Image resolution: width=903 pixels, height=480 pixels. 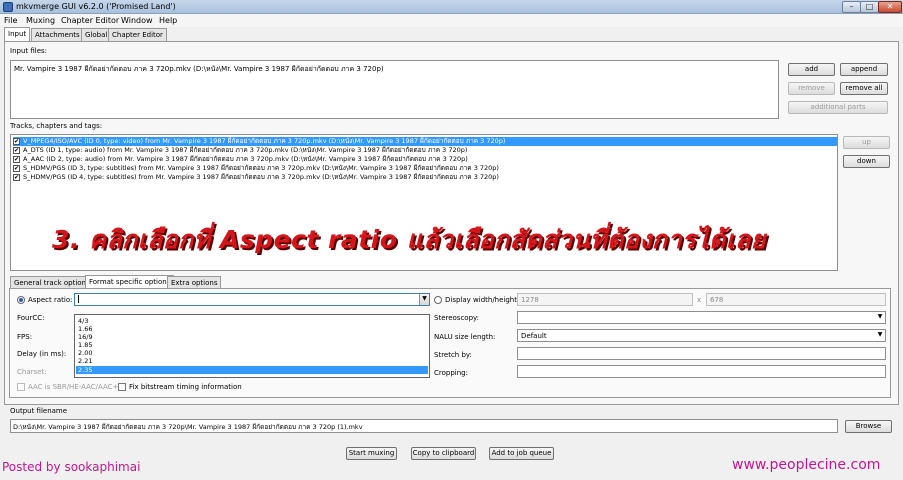 I want to click on down-button: down, so click(x=866, y=161).